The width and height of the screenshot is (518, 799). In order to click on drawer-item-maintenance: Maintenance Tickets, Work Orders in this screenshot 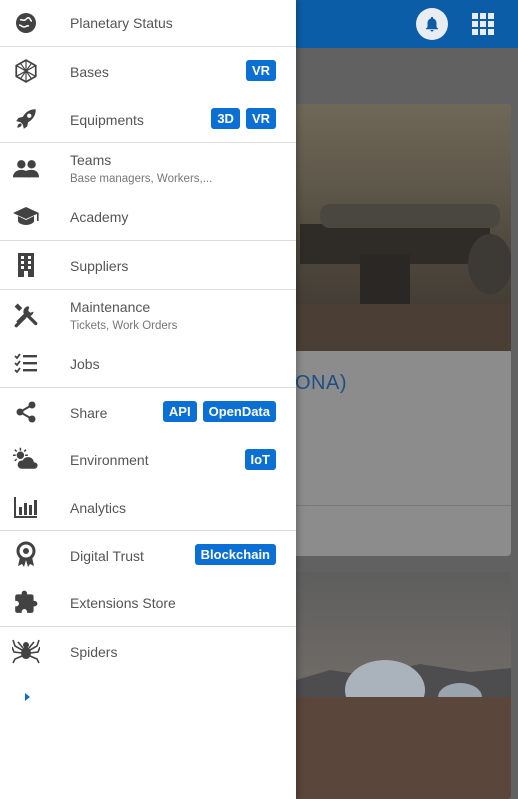, I will do `click(148, 314)`.